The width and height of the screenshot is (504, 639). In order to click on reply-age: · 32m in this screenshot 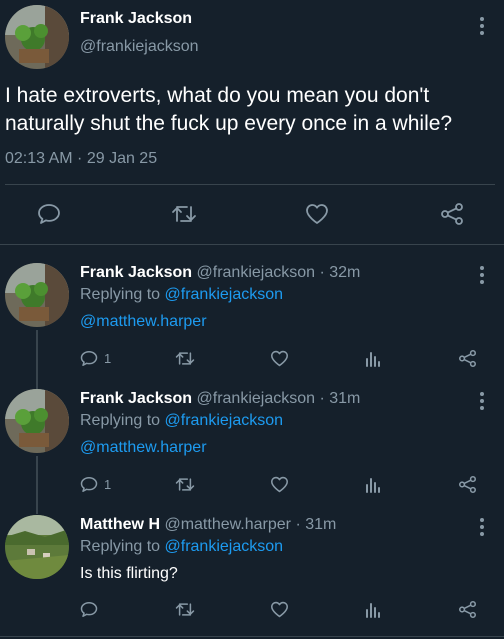, I will do `click(340, 272)`.